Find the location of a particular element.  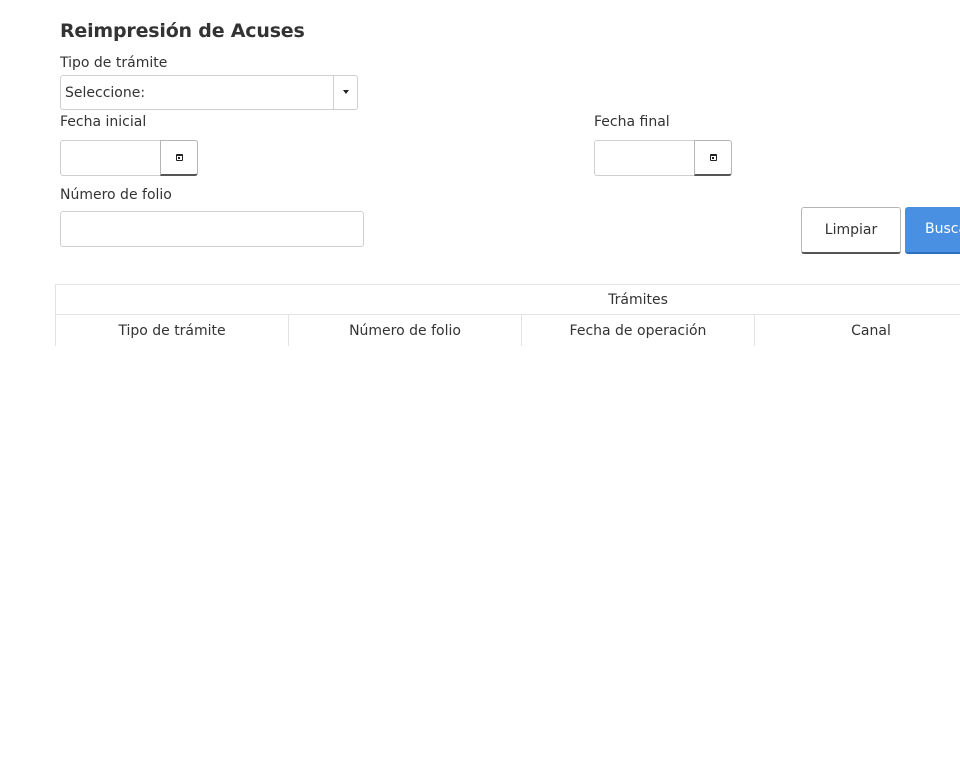

tipo-tramite-selected-value: Seleccione: is located at coordinates (105, 93).